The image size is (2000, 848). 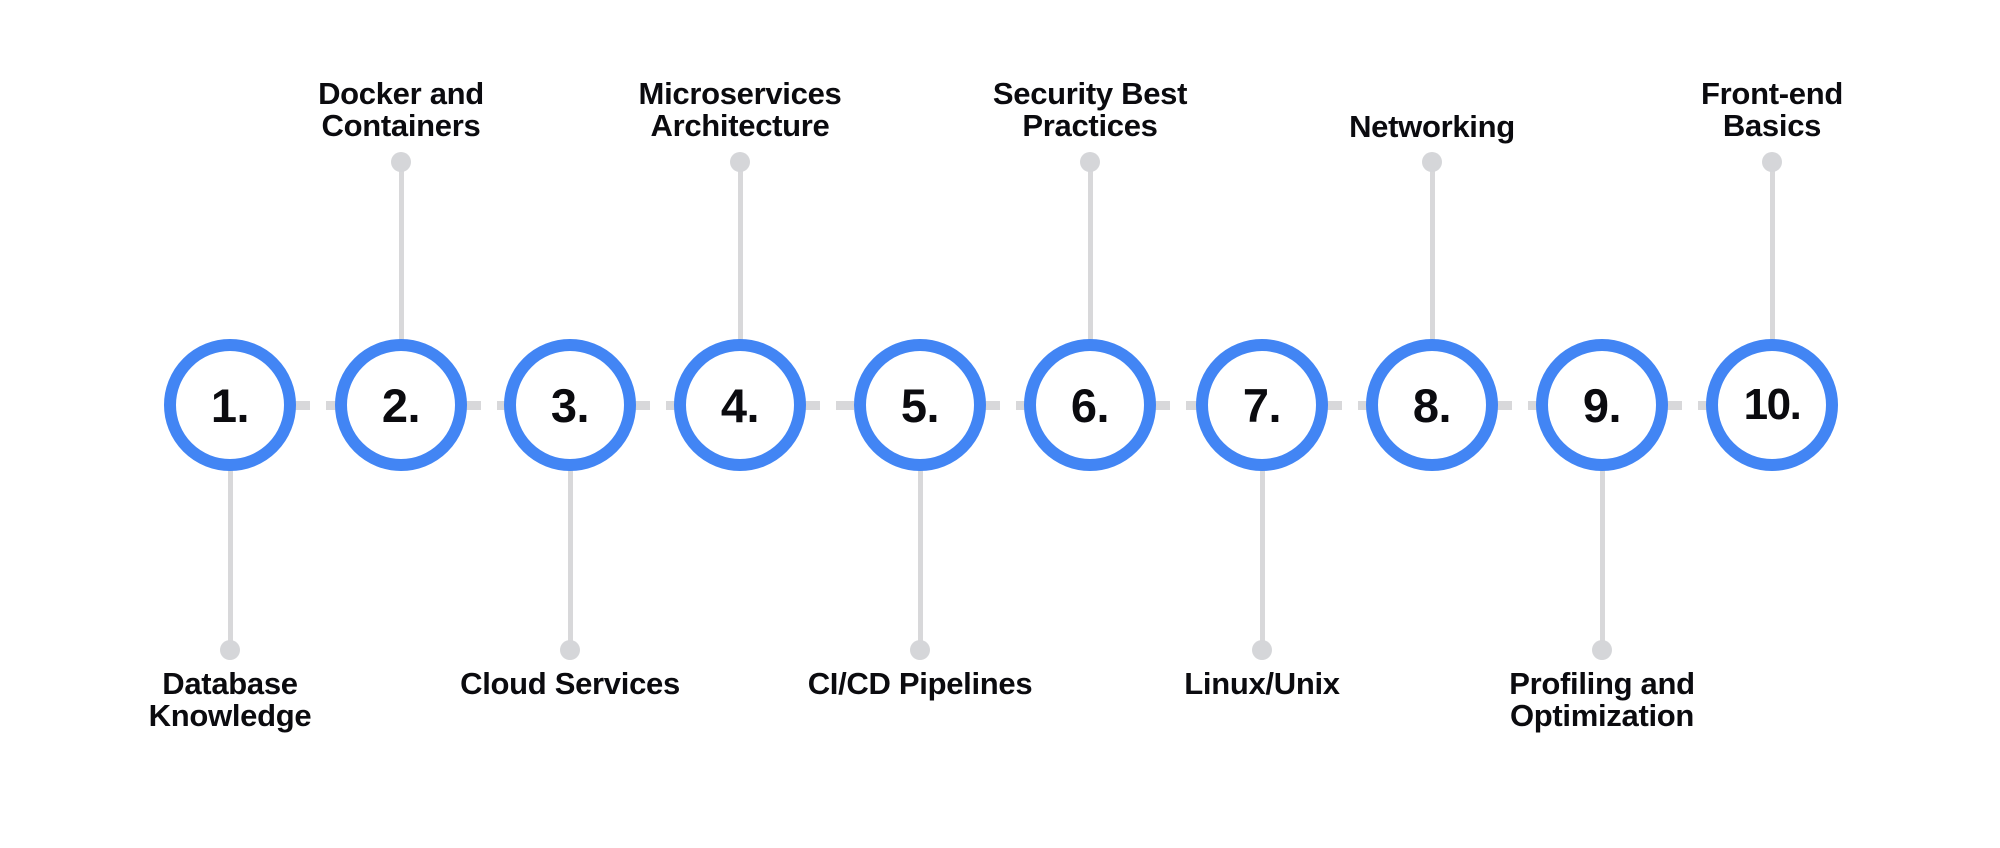 I want to click on step-node-3: 3., so click(x=570, y=405).